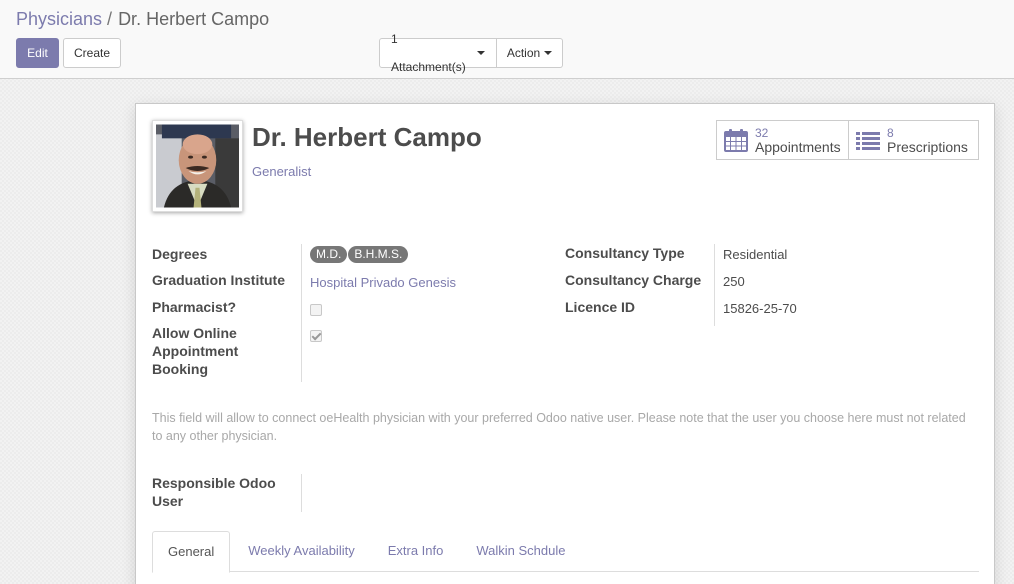 The width and height of the screenshot is (1014, 584). I want to click on create-button: Create, so click(92, 53).